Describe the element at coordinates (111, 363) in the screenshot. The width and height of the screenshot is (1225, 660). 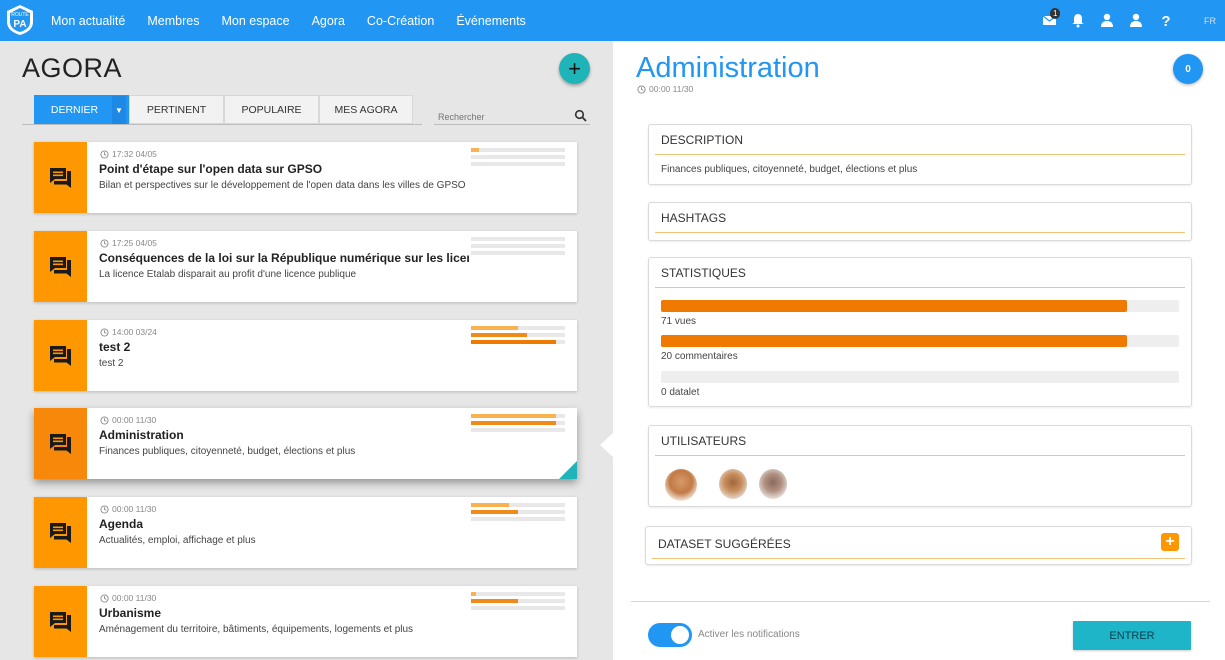
I see `card-description: test 2` at that location.